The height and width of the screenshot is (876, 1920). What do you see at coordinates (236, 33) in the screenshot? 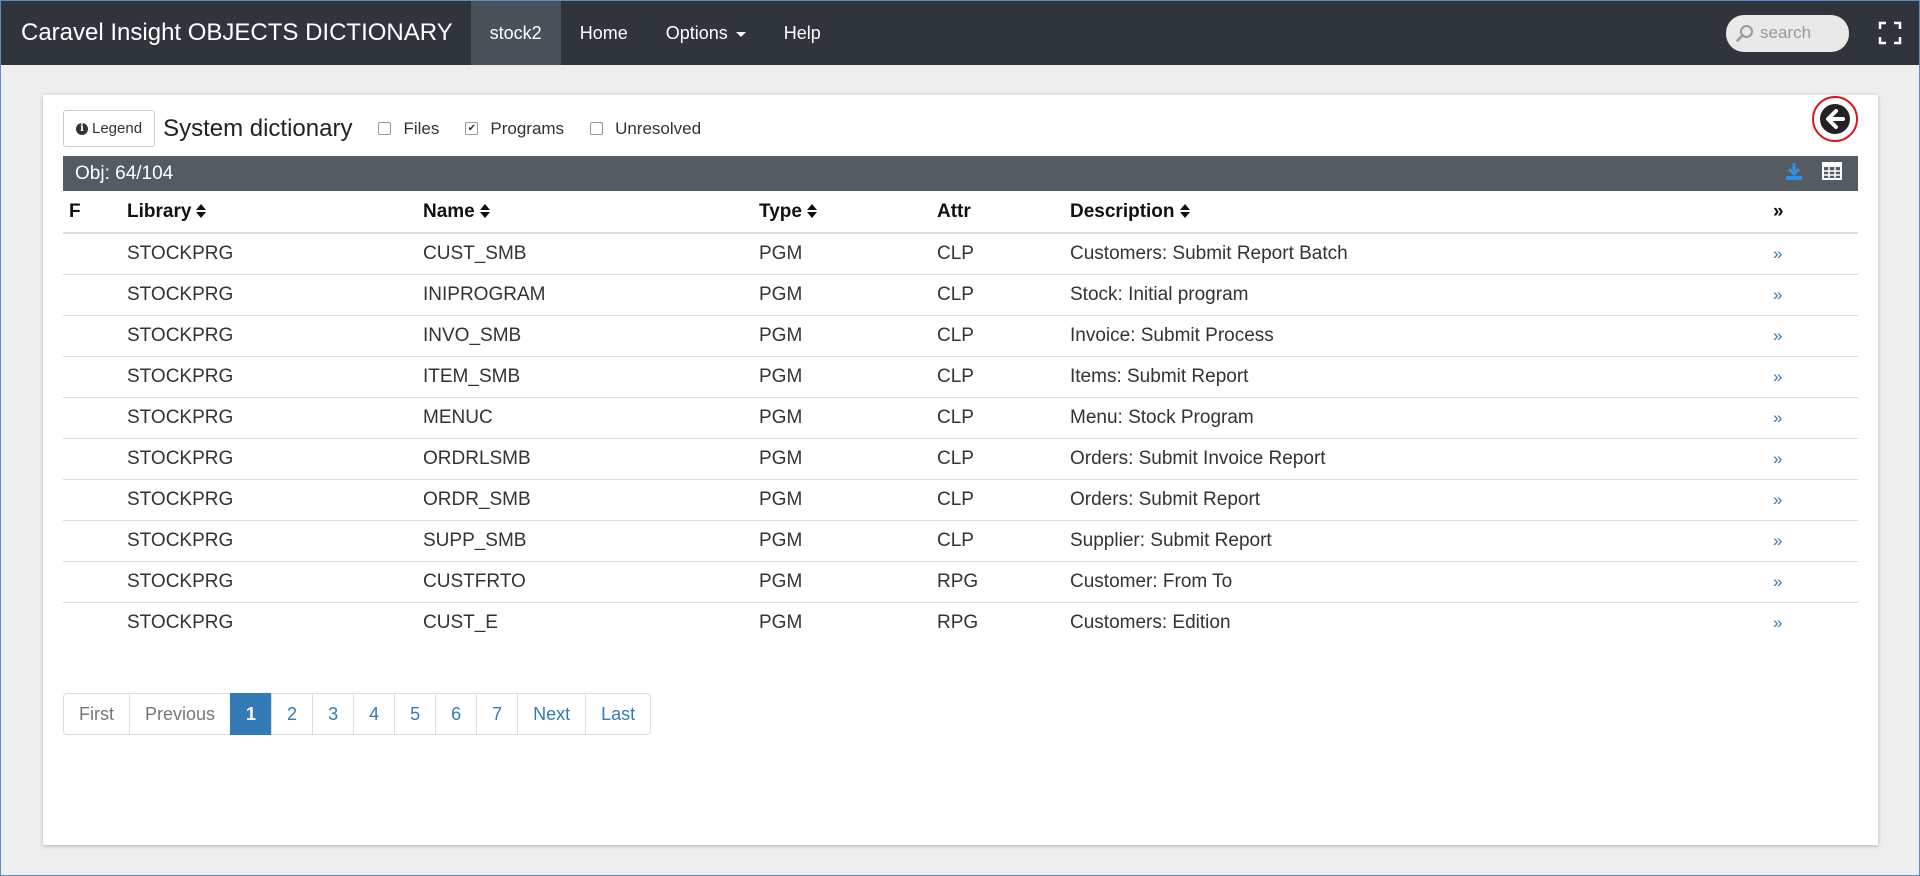
I see `app-title: Caravel Insight OBJECTS DICTIONARY` at bounding box center [236, 33].